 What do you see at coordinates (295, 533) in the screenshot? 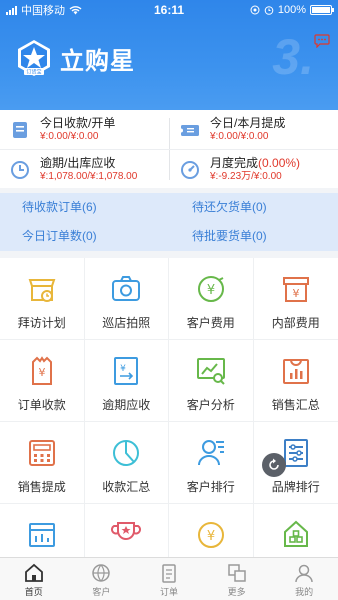
I see `warehouse-icon` at bounding box center [295, 533].